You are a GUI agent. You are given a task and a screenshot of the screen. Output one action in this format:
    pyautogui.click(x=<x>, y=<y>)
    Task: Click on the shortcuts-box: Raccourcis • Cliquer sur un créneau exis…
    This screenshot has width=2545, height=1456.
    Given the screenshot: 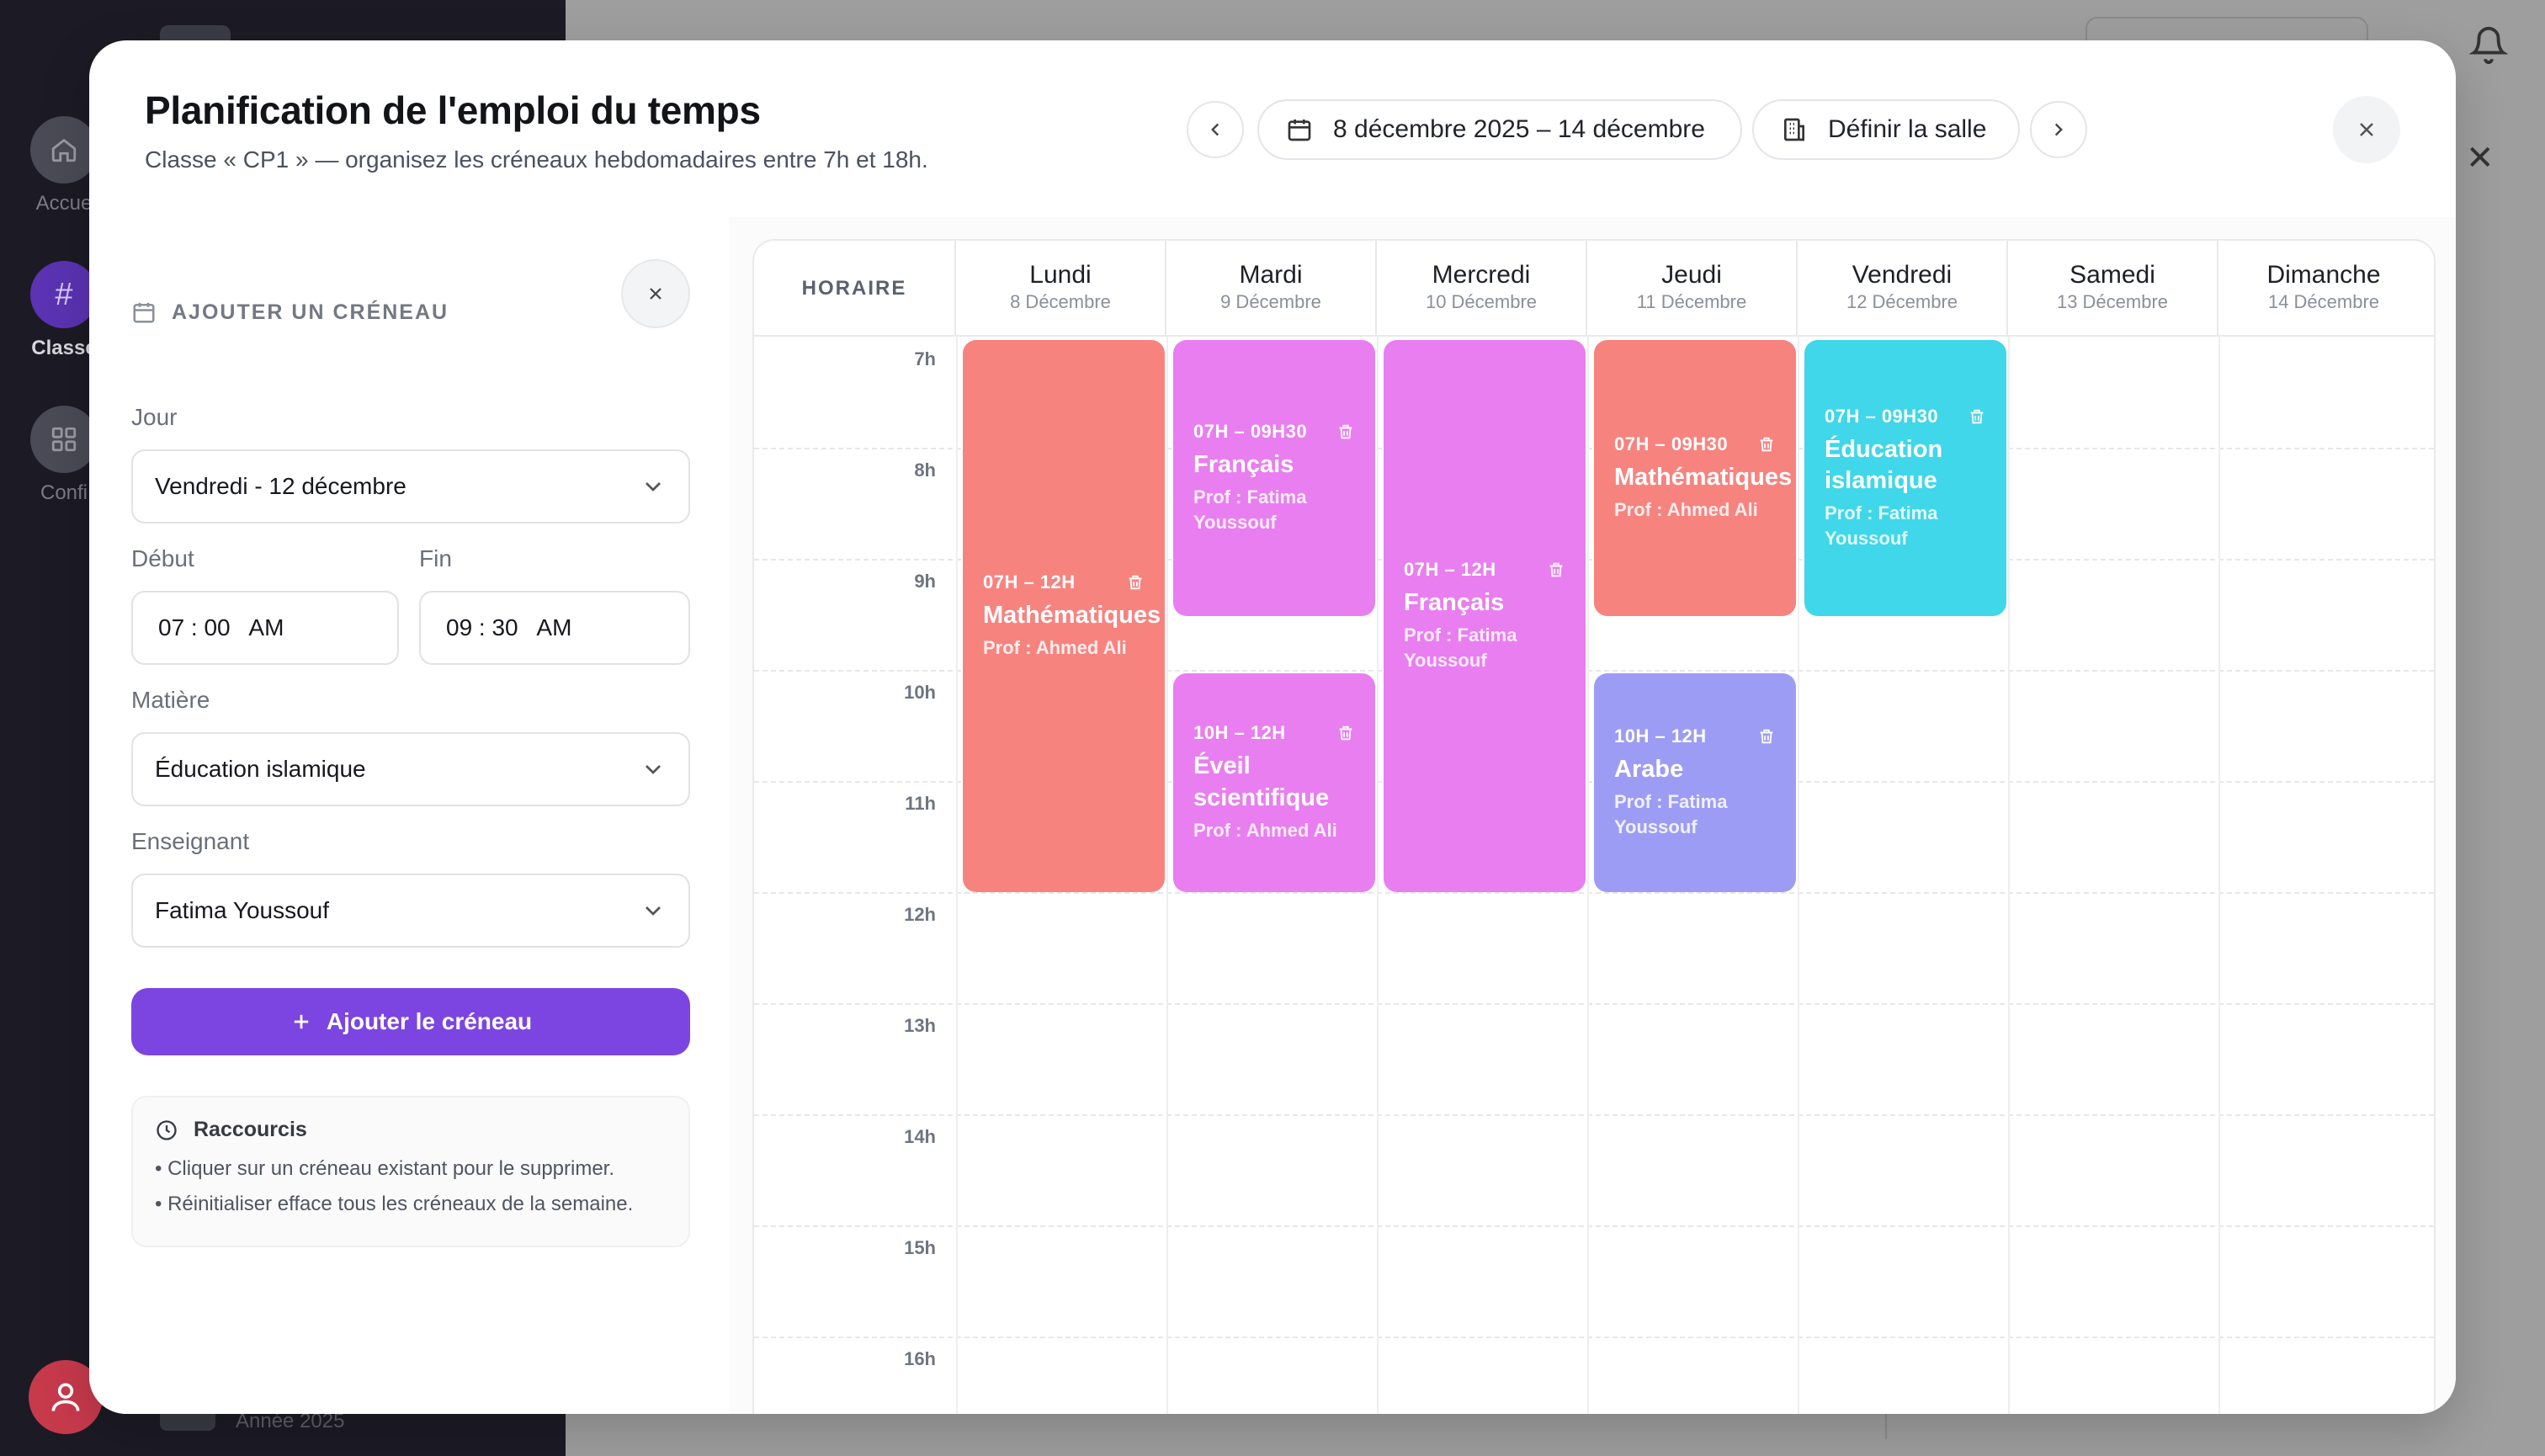 What is the action you would take?
    pyautogui.click(x=410, y=1171)
    